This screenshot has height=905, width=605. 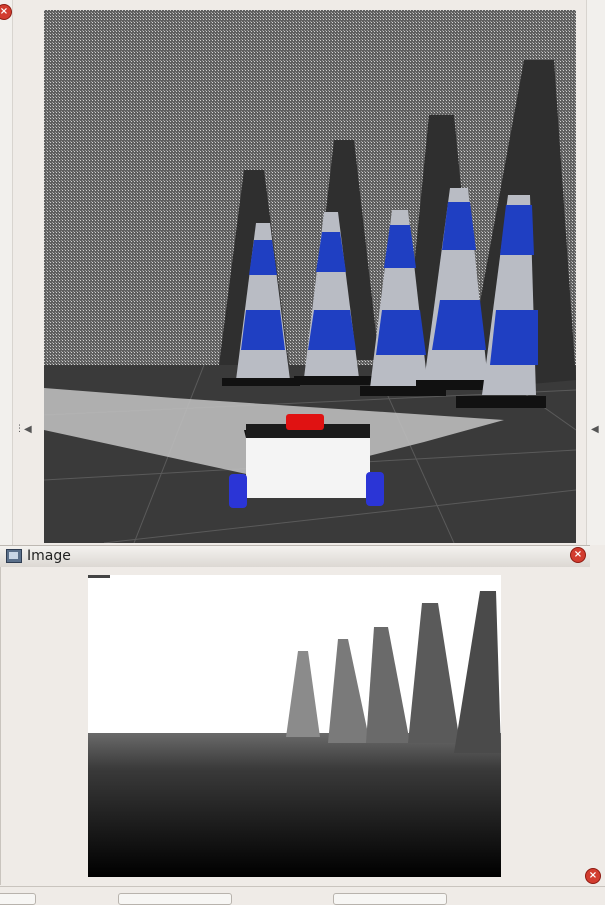 What do you see at coordinates (238, 491) in the screenshot?
I see `robot-wheel-left` at bounding box center [238, 491].